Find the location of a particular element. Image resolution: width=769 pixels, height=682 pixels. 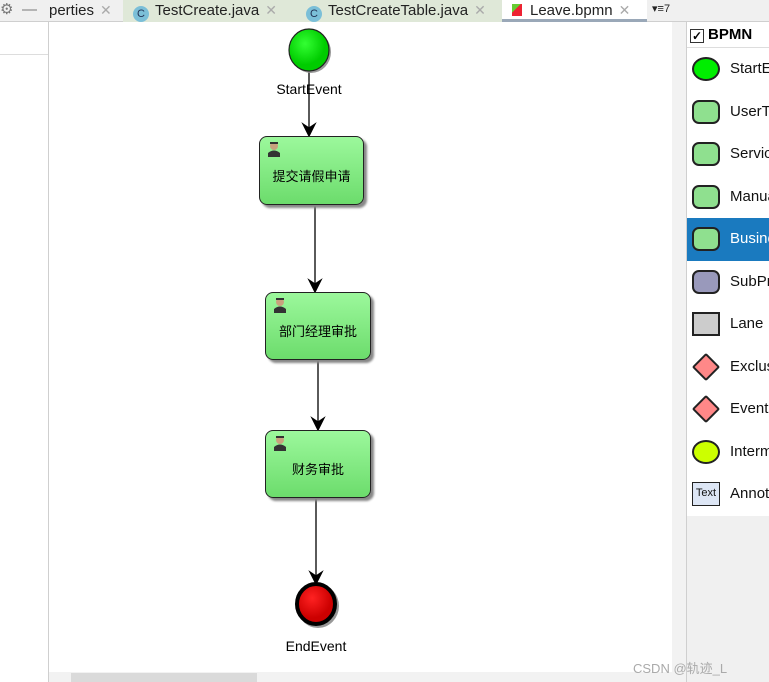

exclusive-gateway-icon is located at coordinates (706, 366).